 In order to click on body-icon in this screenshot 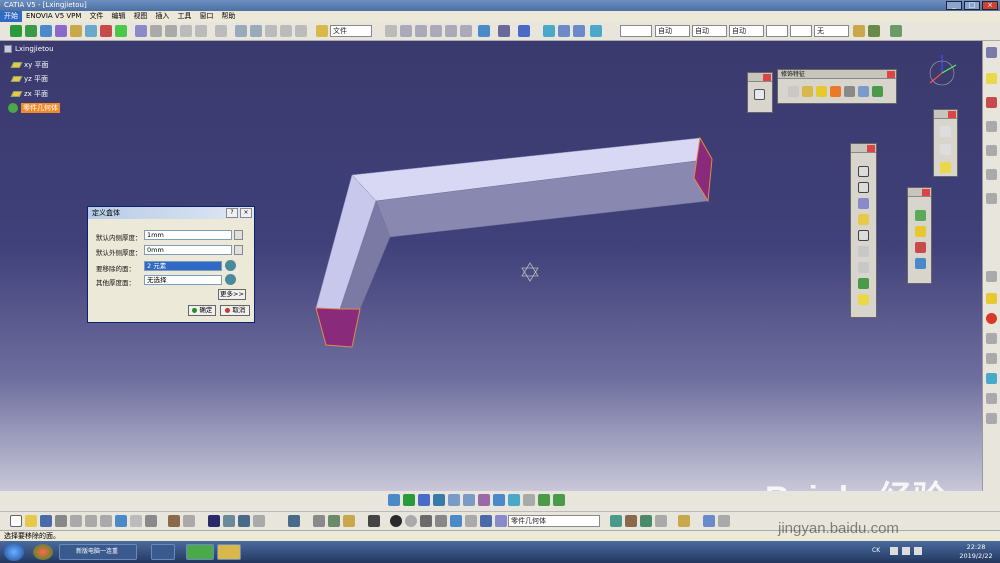, I will do `click(501, 521)`.